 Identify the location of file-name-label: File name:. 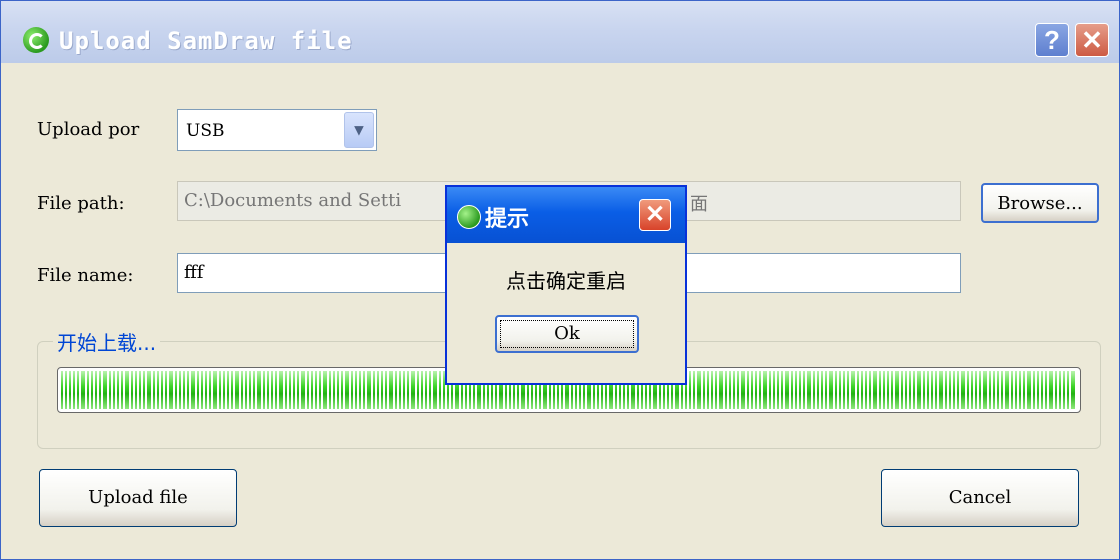
(85, 275).